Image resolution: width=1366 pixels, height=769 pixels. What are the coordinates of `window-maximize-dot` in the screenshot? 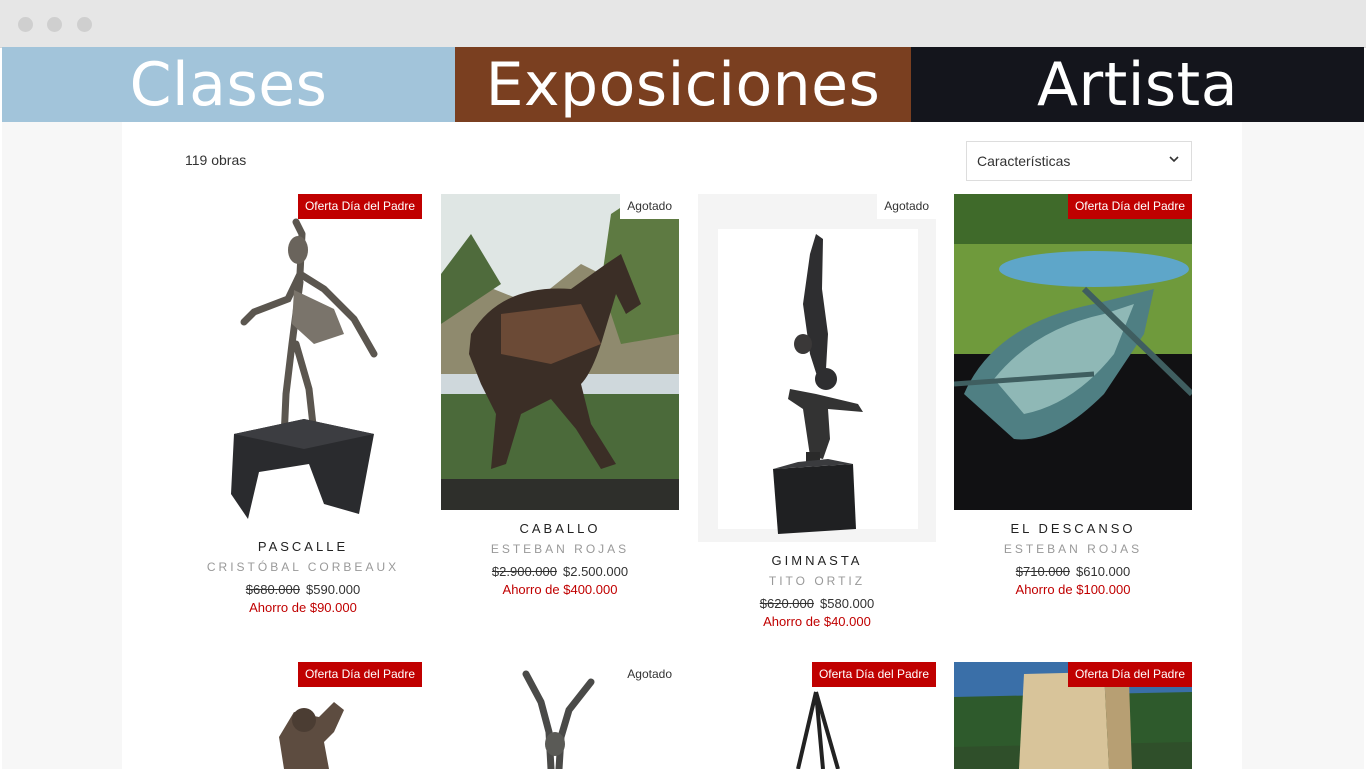 It's located at (84, 24).